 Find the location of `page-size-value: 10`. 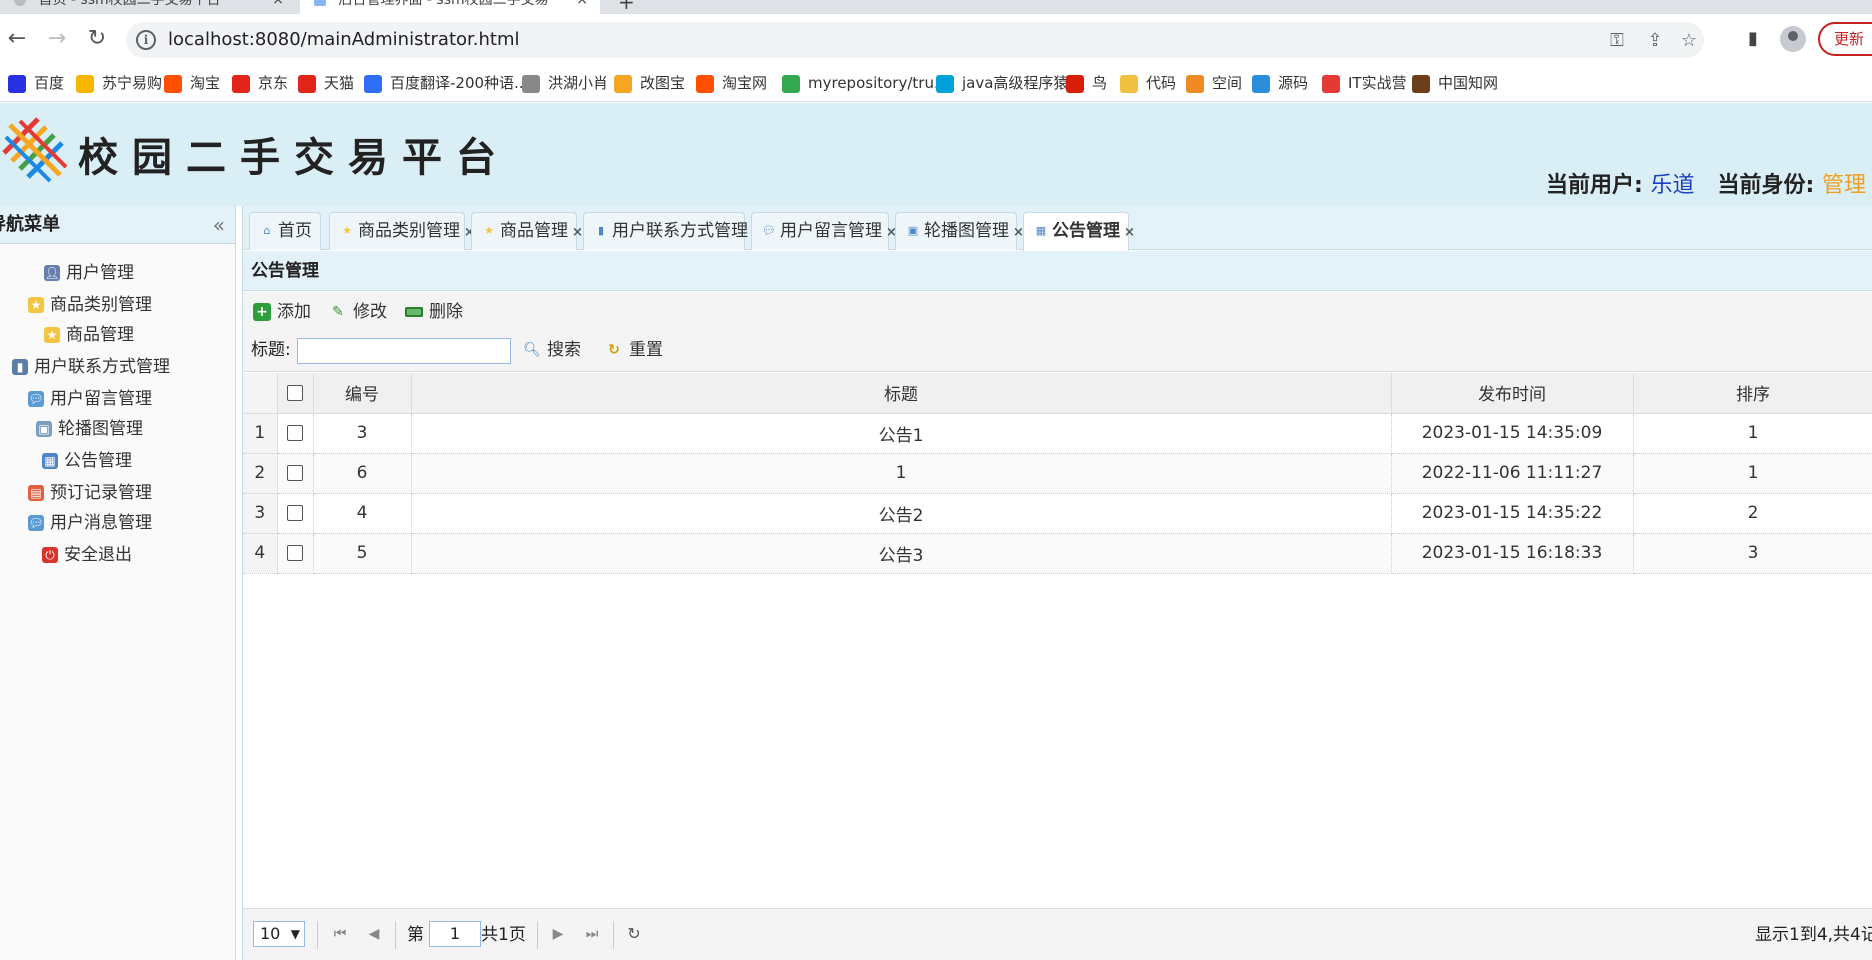

page-size-value: 10 is located at coordinates (270, 933).